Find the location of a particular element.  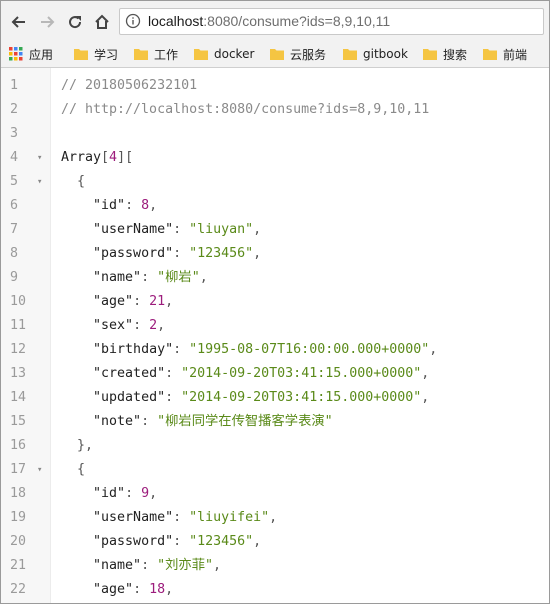

string-token: "liuyifei" is located at coordinates (229, 517).